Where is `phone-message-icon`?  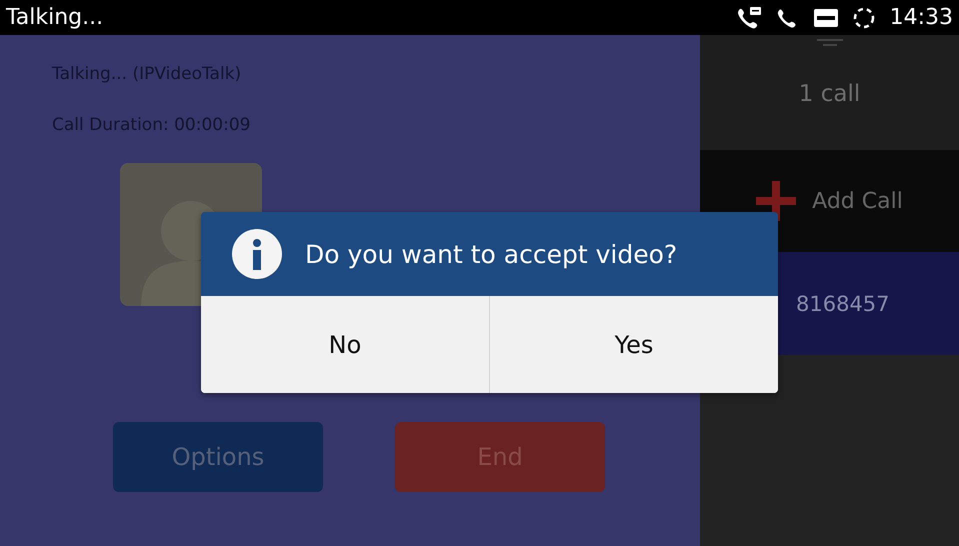
phone-message-icon is located at coordinates (749, 18).